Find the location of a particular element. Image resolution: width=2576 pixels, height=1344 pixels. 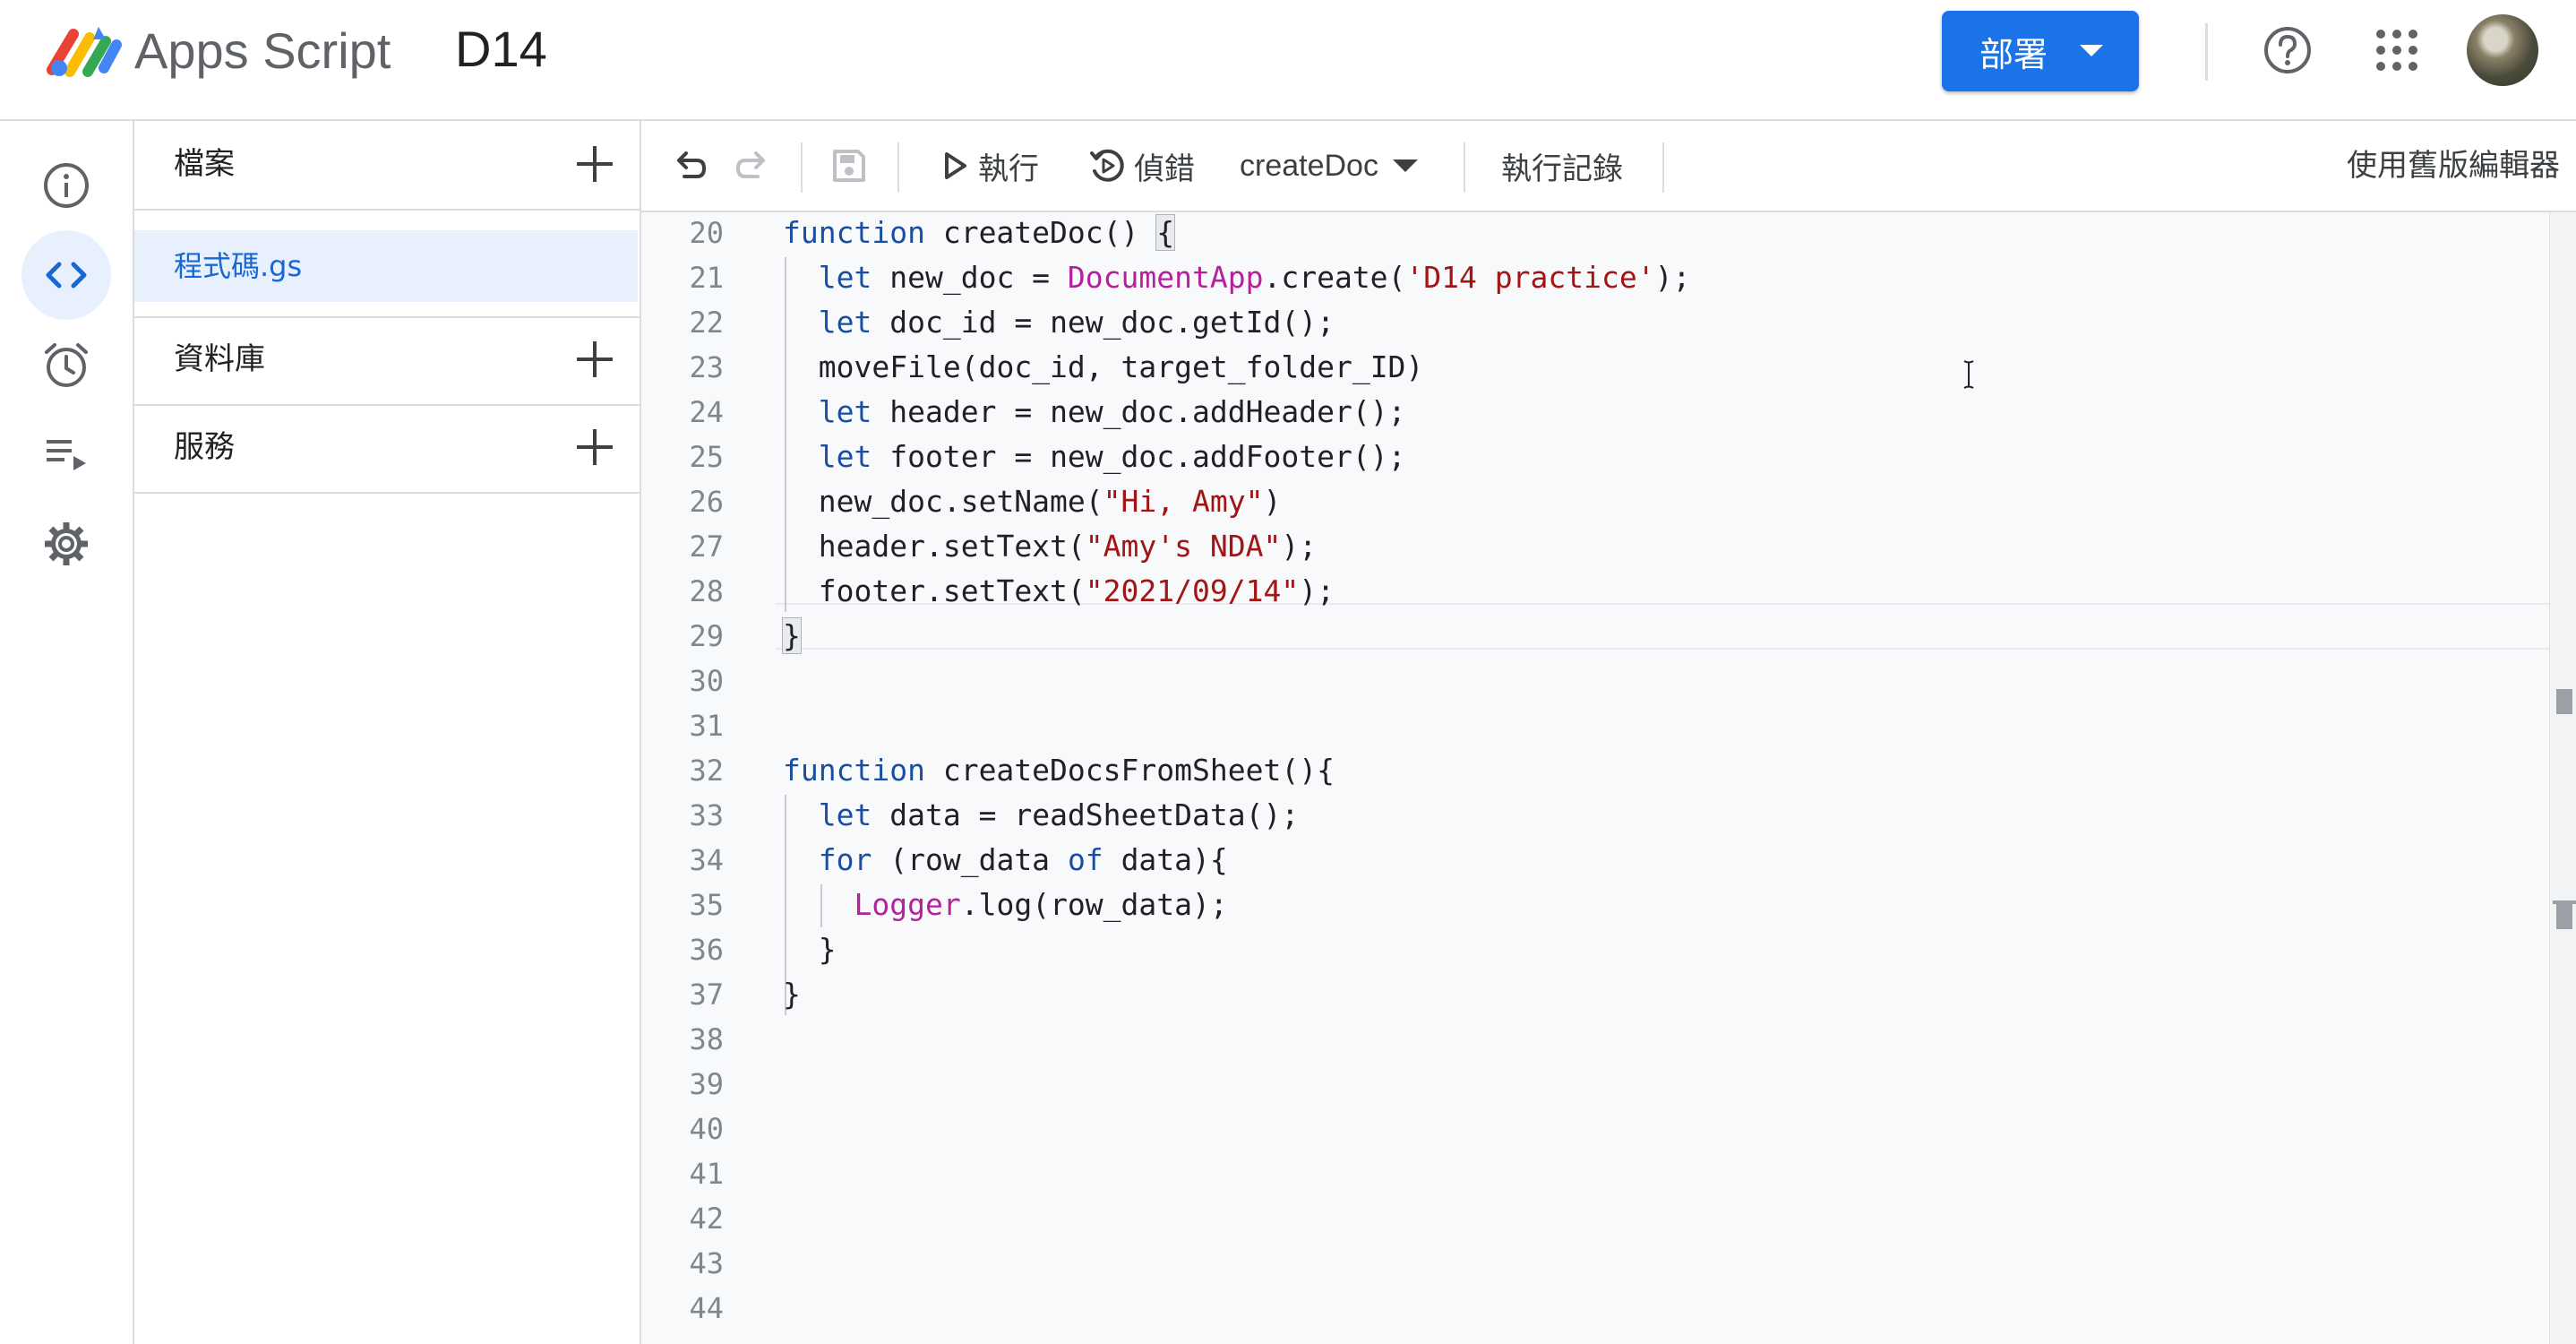

line-number: 20 is located at coordinates (706, 233).